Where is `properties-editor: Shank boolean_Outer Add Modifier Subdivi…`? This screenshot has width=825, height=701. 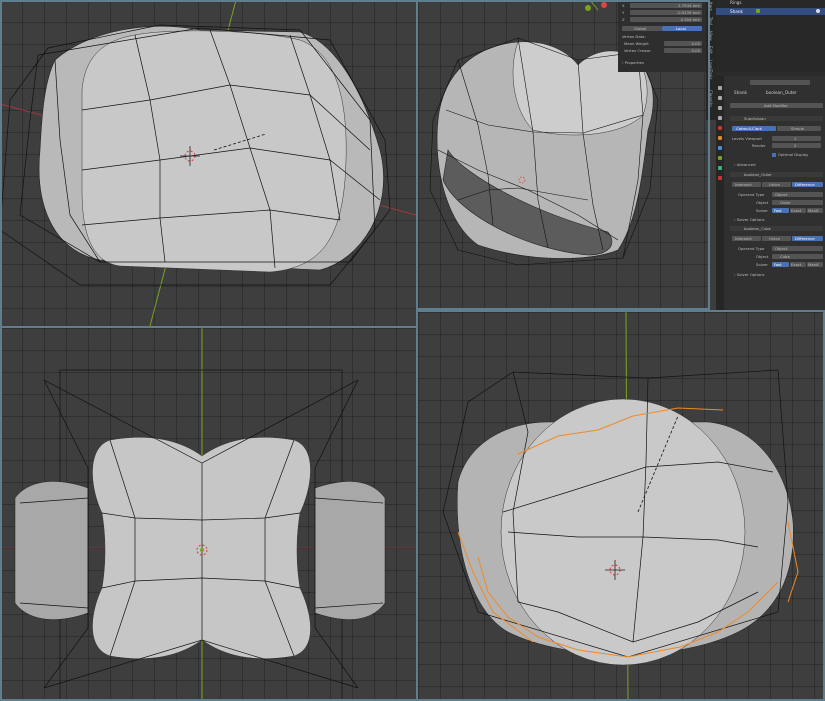 properties-editor: Shank boolean_Outer Add Modifier Subdivi… is located at coordinates (770, 193).